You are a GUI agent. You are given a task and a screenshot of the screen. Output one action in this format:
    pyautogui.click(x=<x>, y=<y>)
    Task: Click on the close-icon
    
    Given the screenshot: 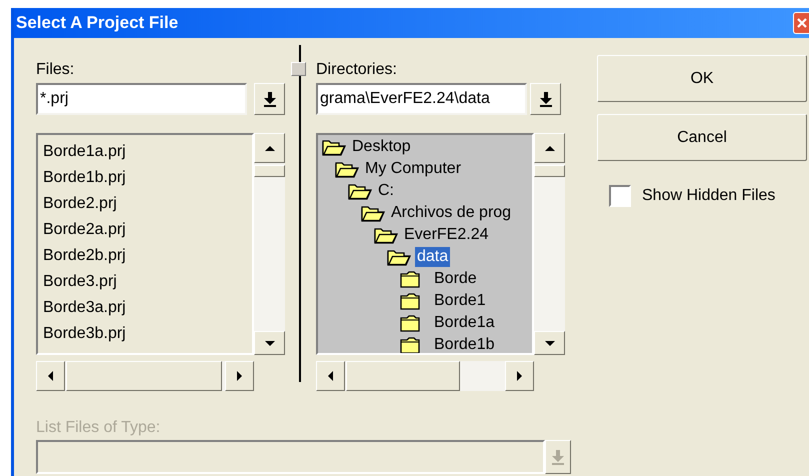 What is the action you would take?
    pyautogui.click(x=802, y=23)
    